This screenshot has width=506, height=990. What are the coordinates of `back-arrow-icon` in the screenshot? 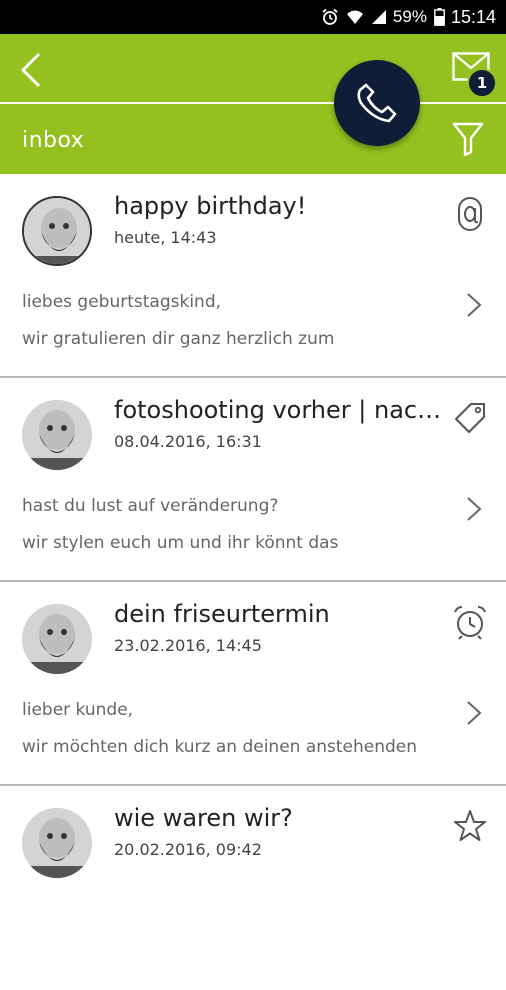 It's located at (30, 70).